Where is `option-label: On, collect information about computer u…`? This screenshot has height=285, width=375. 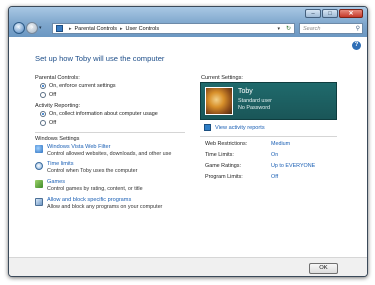
option-label: On, collect information about computer u… is located at coordinates (103, 114).